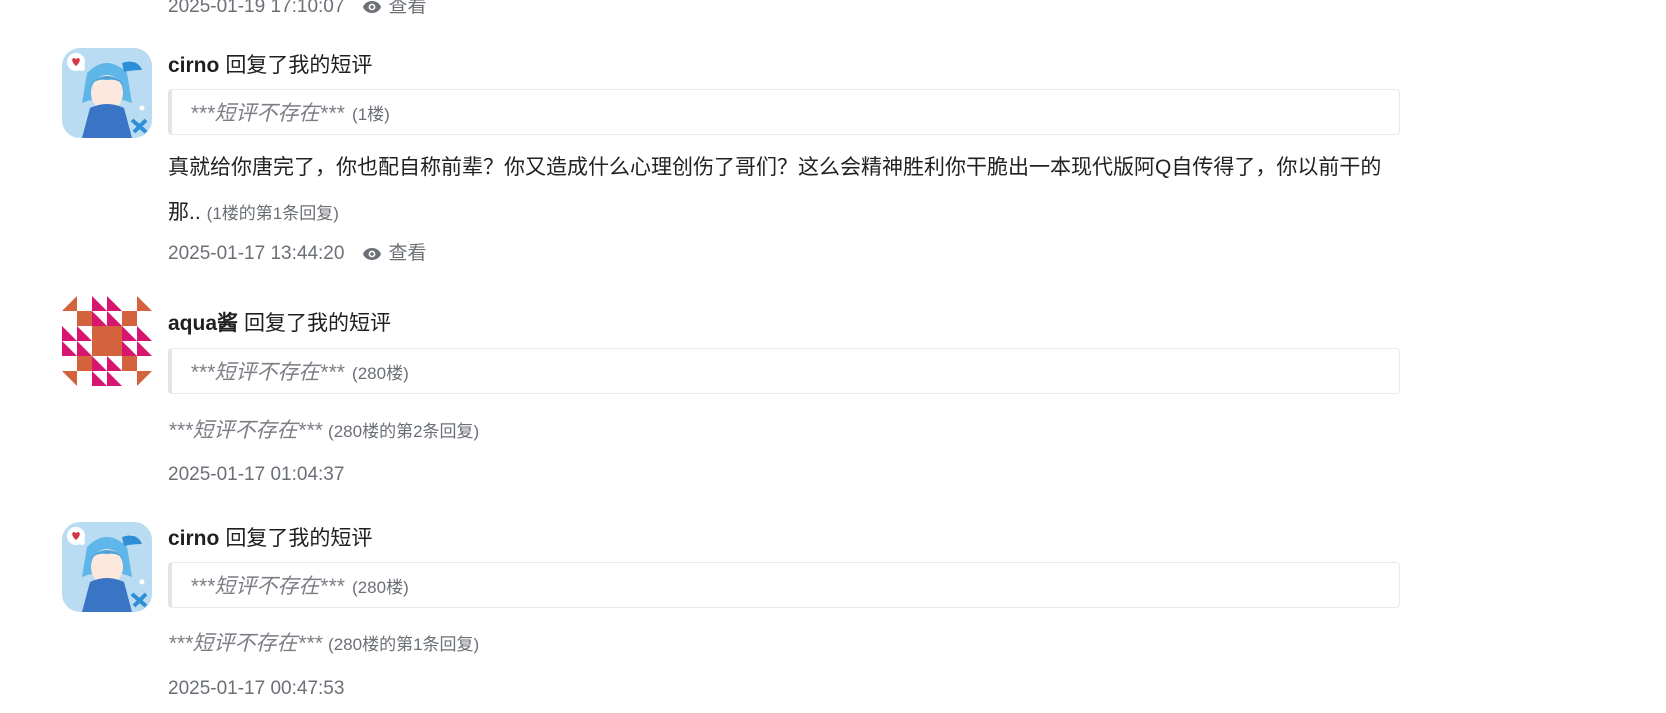  Describe the element at coordinates (323, 643) in the screenshot. I see `reply-content: ***短评不存在*** (280楼的第1条回复)` at that location.